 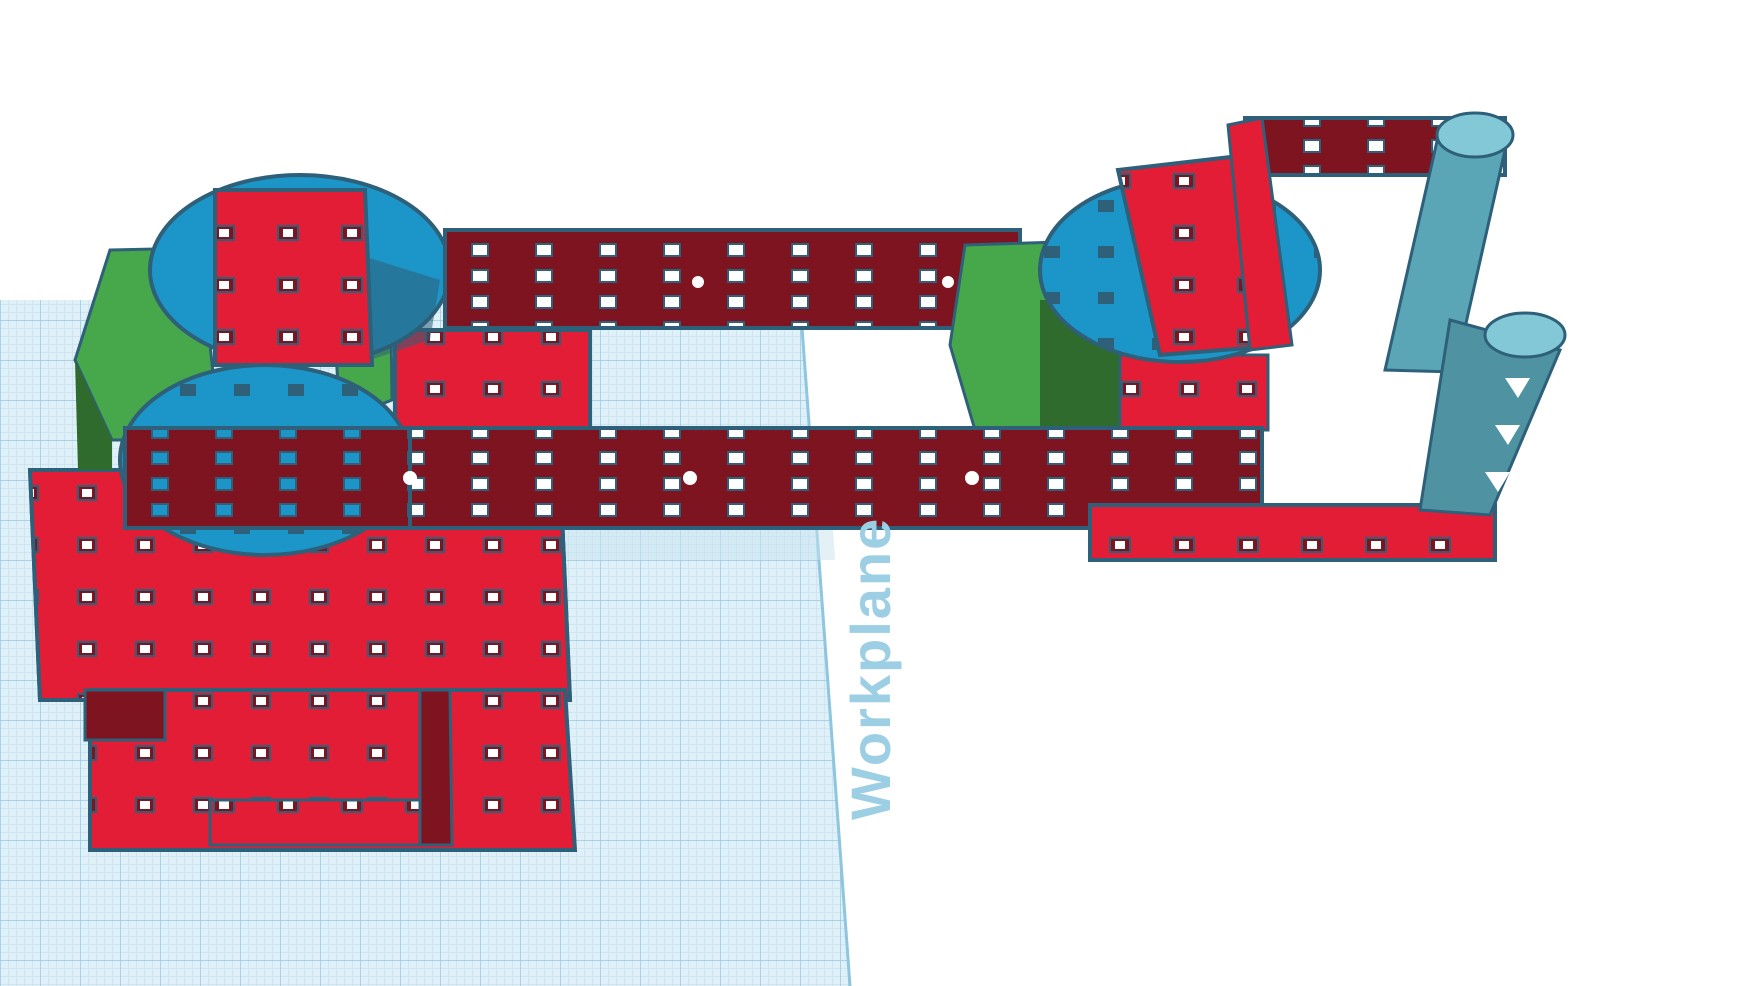 What do you see at coordinates (870, 668) in the screenshot?
I see `workplane-label: Workplane` at bounding box center [870, 668].